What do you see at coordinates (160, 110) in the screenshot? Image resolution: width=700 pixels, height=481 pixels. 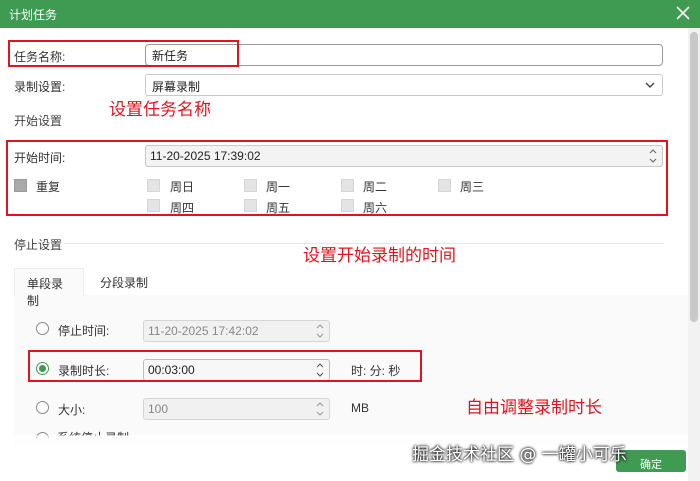 I see `annotation-text-name: 设置任务名称` at bounding box center [160, 110].